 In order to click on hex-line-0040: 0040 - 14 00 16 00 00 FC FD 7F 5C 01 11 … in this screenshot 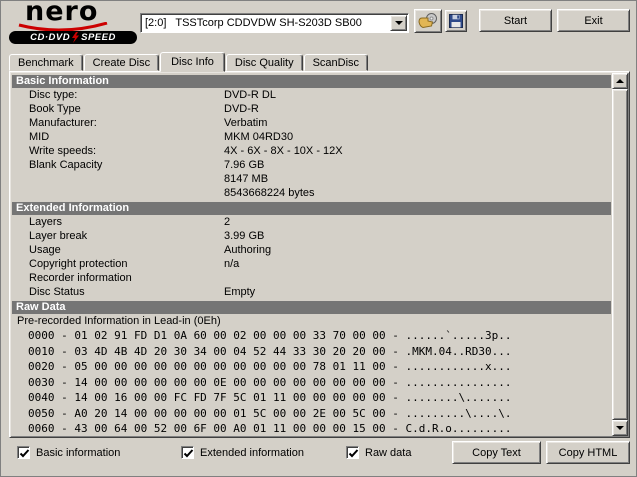, I will do `click(270, 397)`.